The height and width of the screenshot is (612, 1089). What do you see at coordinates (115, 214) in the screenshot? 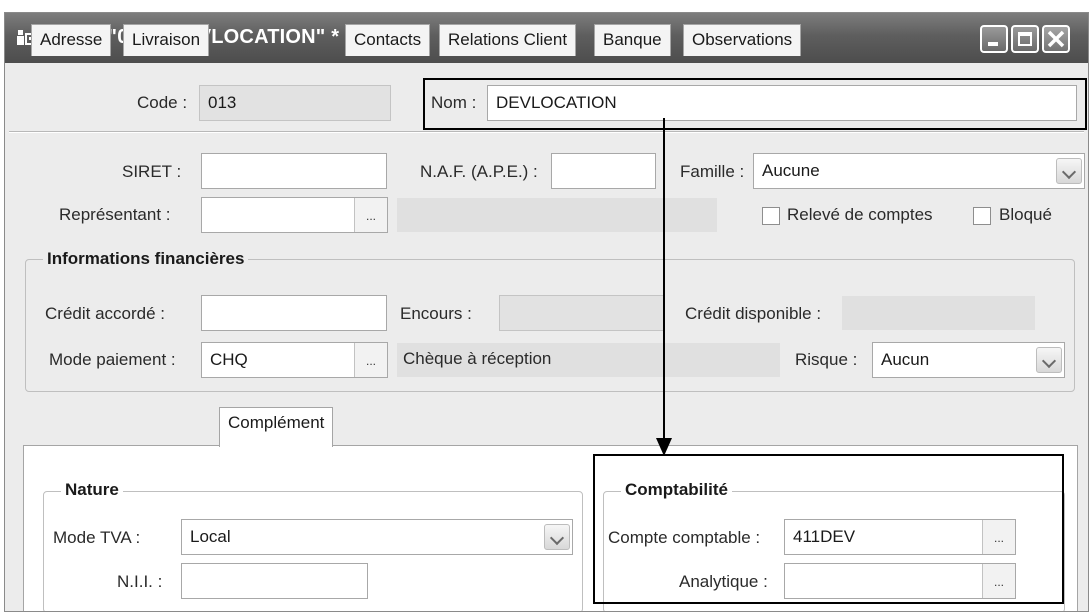
I see `representant-label: Représentant :` at bounding box center [115, 214].